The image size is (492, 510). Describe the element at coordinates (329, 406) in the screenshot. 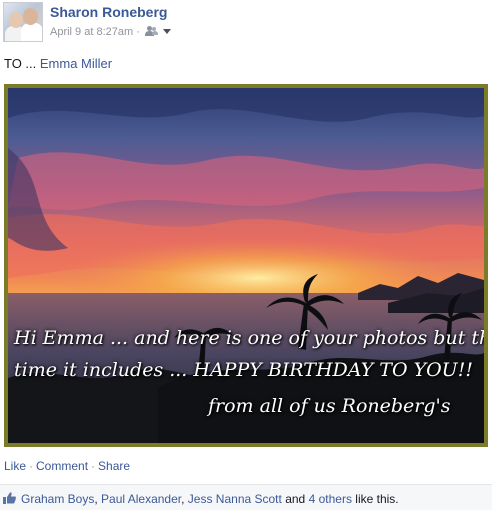

I see `caption-line-3: from all of us Roneberg's` at that location.